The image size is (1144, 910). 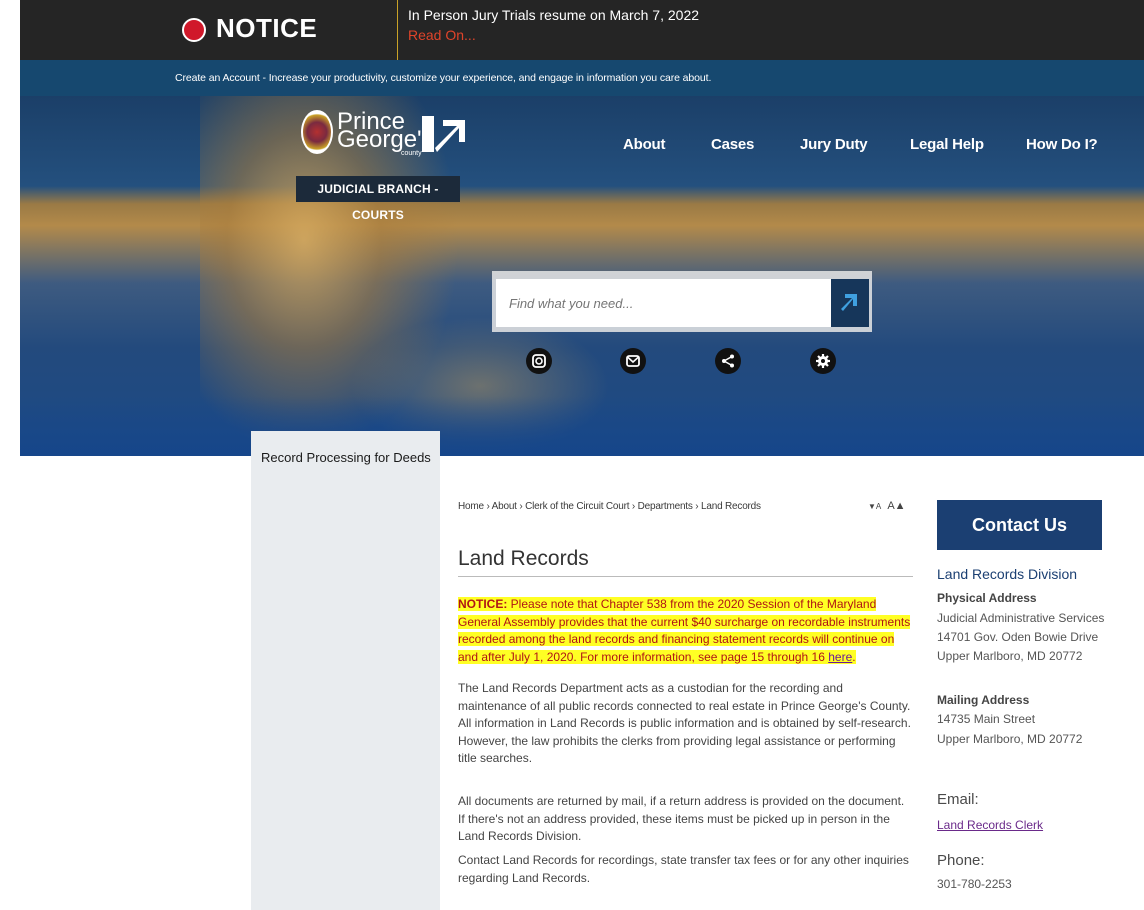 What do you see at coordinates (947, 144) in the screenshot?
I see `nav-legal-help: Legal Help` at bounding box center [947, 144].